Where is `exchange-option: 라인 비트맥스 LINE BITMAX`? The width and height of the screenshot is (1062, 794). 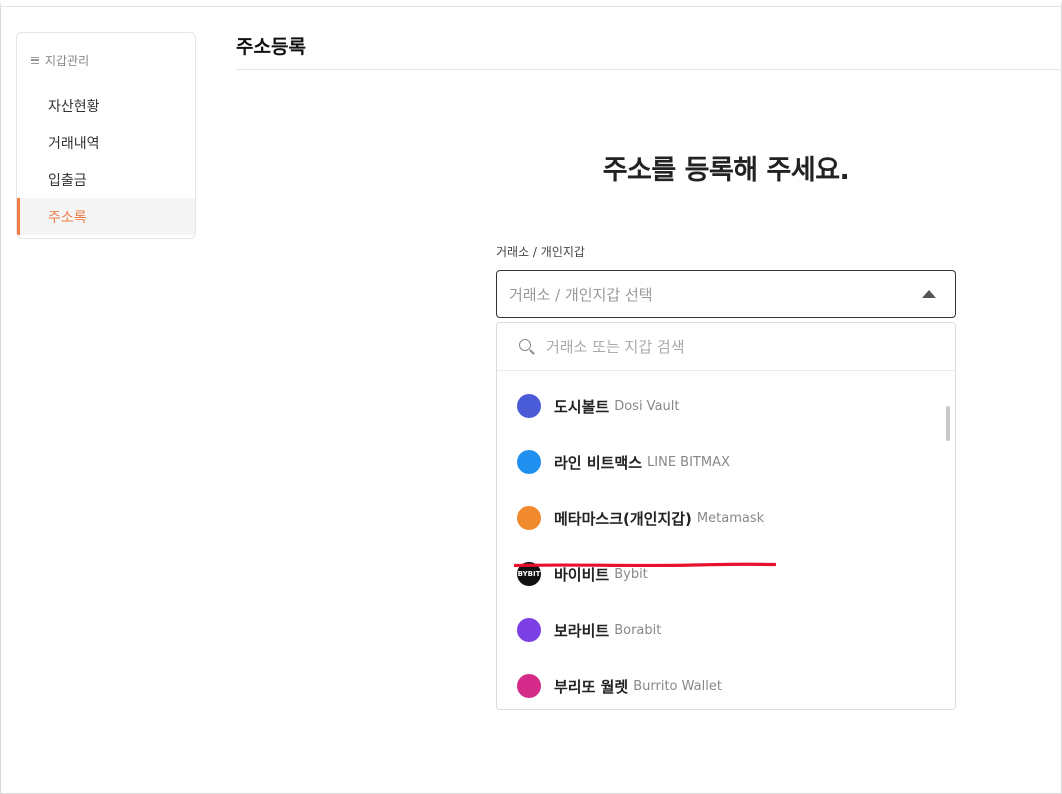
exchange-option: 라인 비트맥스 LINE BITMAX is located at coordinates (726, 462).